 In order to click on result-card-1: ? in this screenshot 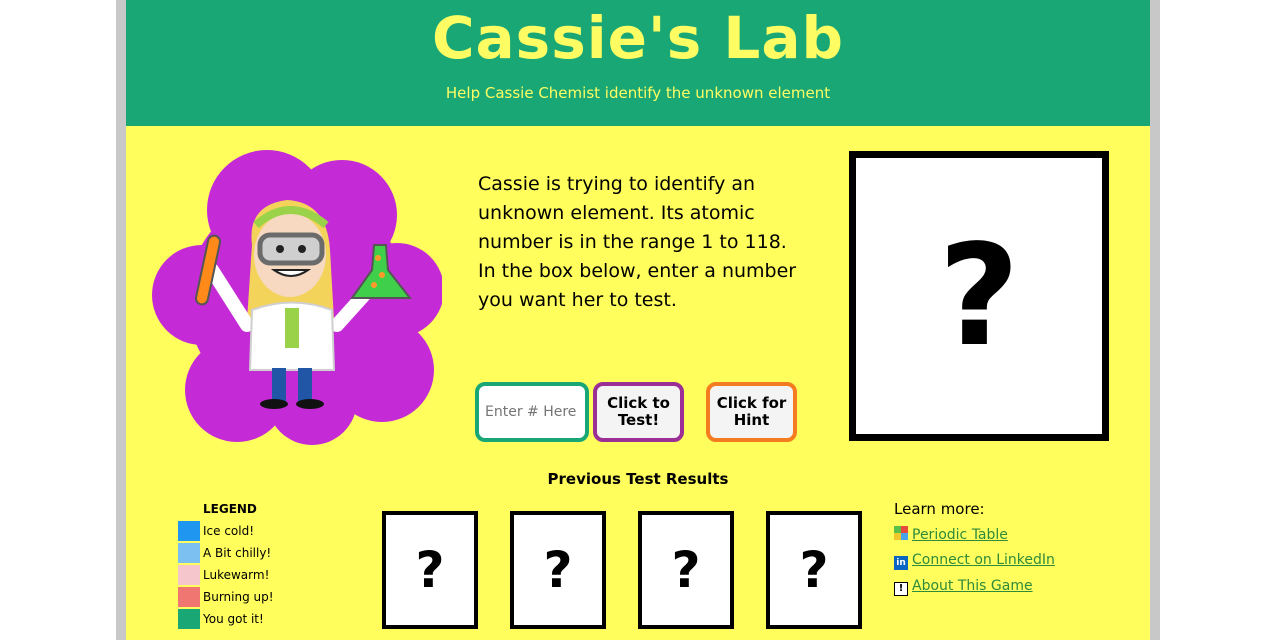, I will do `click(430, 570)`.